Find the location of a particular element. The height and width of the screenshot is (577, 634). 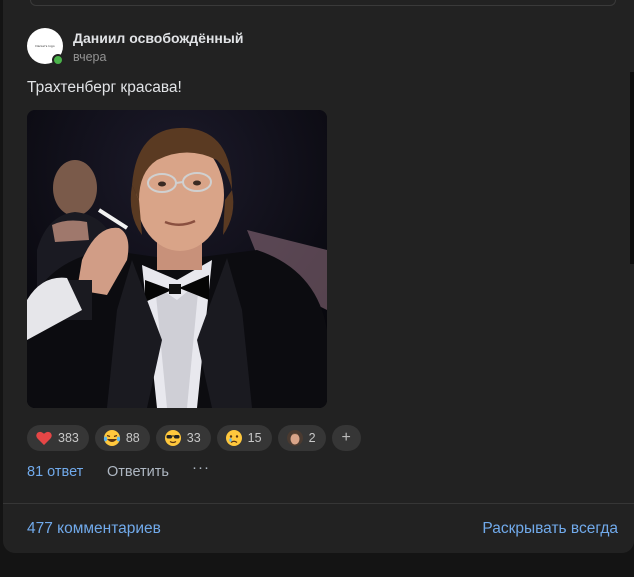

crying-emoji-icon is located at coordinates (233, 438).